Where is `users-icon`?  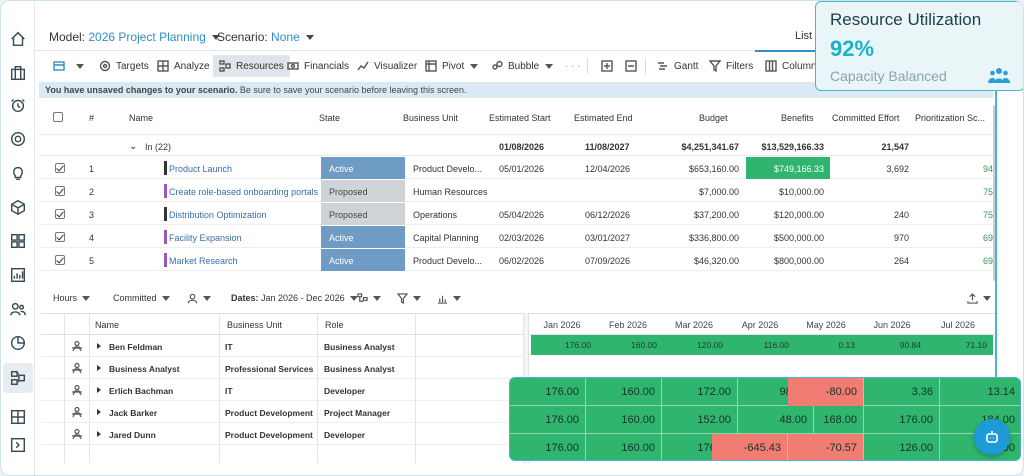 users-icon is located at coordinates (18, 309).